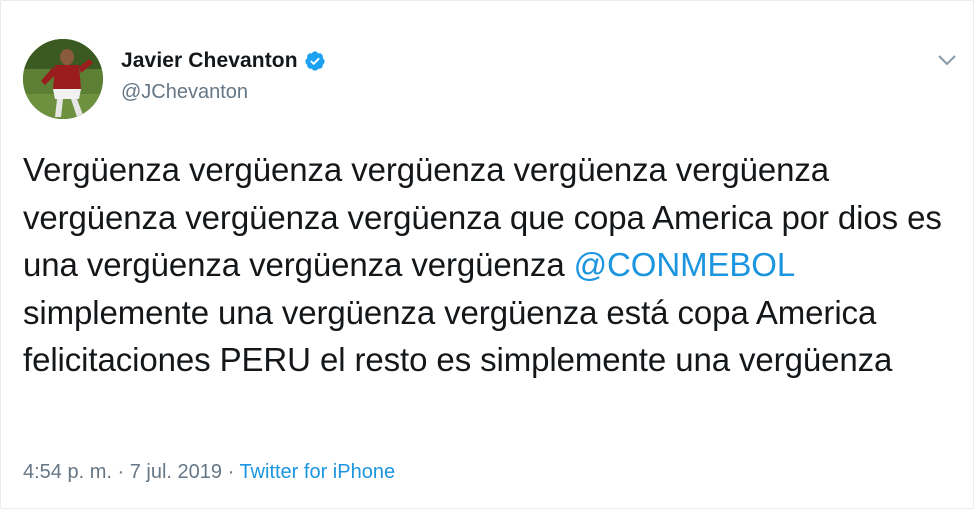  I want to click on source-link: Twitter for iPhone, so click(317, 472).